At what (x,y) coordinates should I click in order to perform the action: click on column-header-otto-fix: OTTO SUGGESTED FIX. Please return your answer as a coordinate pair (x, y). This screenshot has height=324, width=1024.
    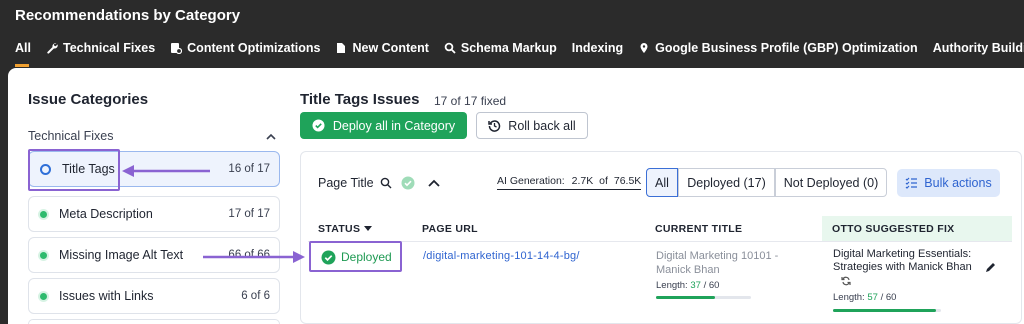
    Looking at the image, I should click on (917, 229).